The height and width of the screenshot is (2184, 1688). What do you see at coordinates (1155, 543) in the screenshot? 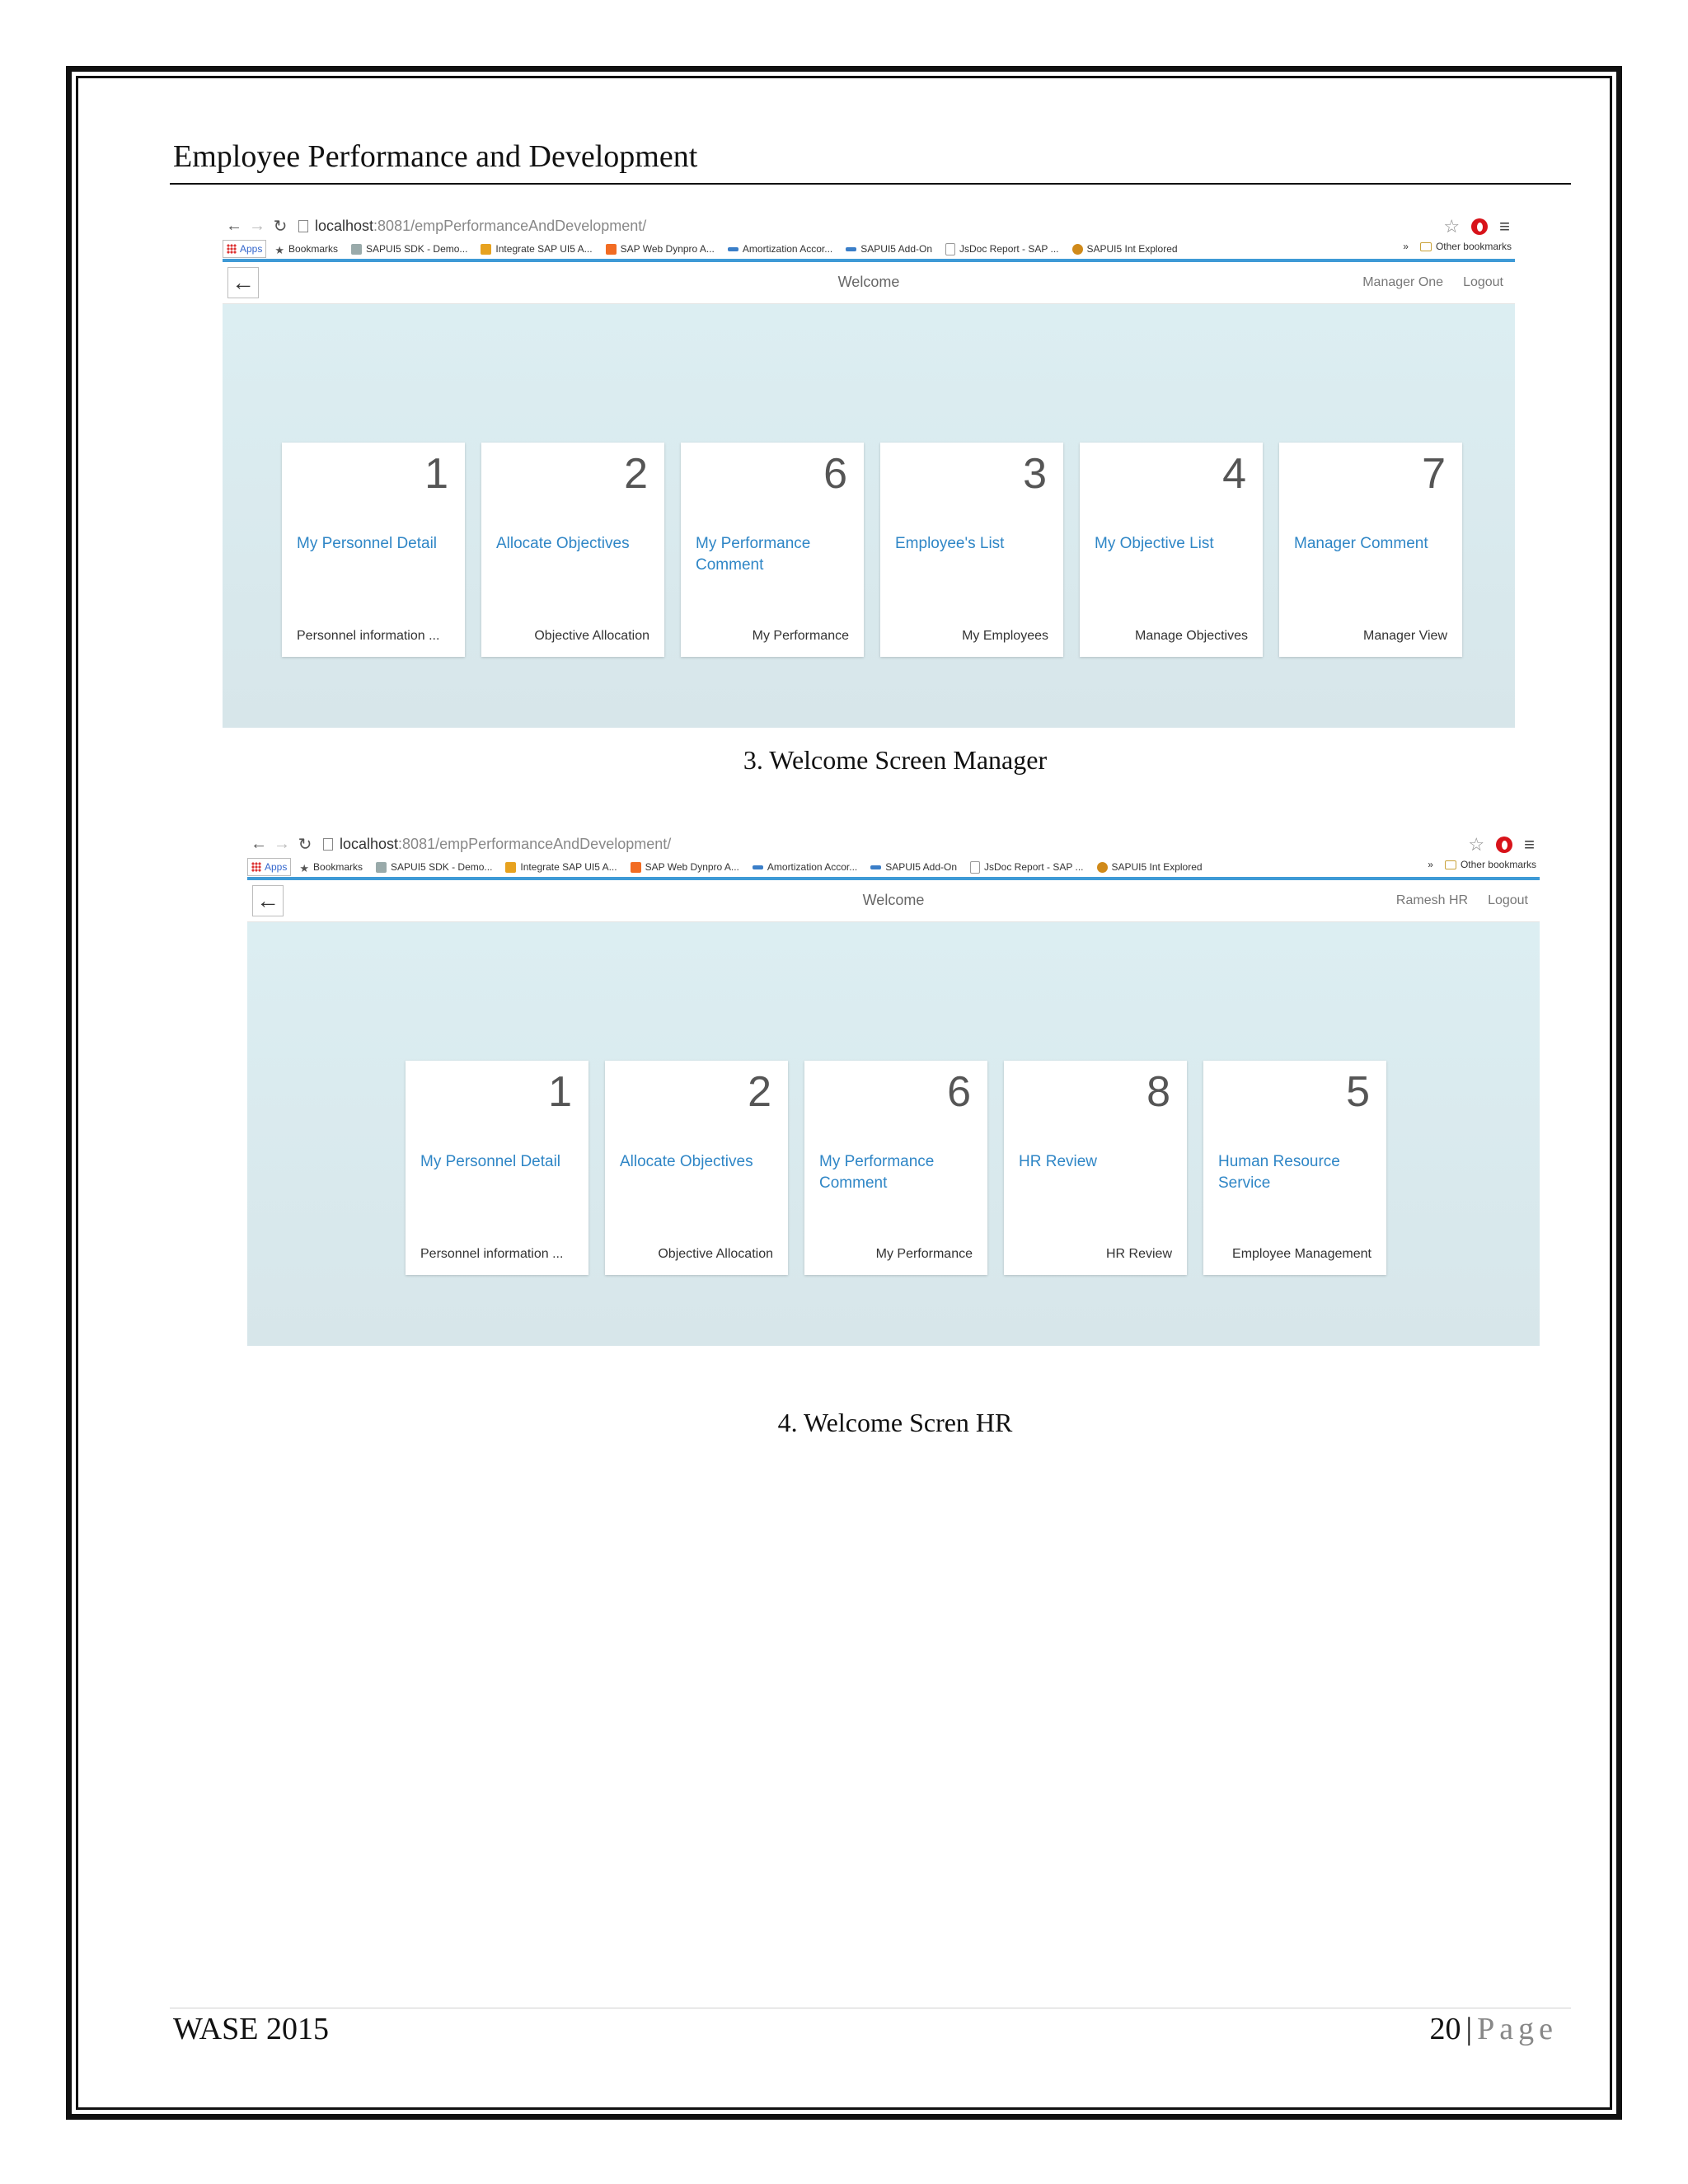
I see `tile-title: My Objective List` at bounding box center [1155, 543].